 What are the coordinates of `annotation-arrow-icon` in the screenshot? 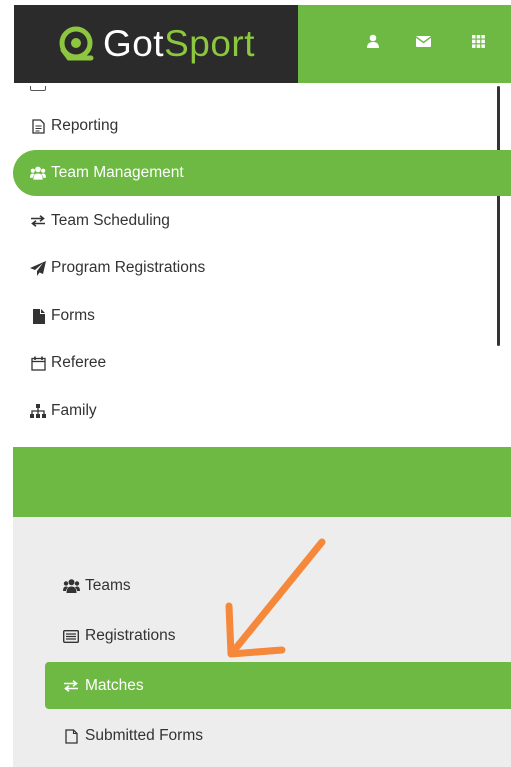 It's located at (275, 598).